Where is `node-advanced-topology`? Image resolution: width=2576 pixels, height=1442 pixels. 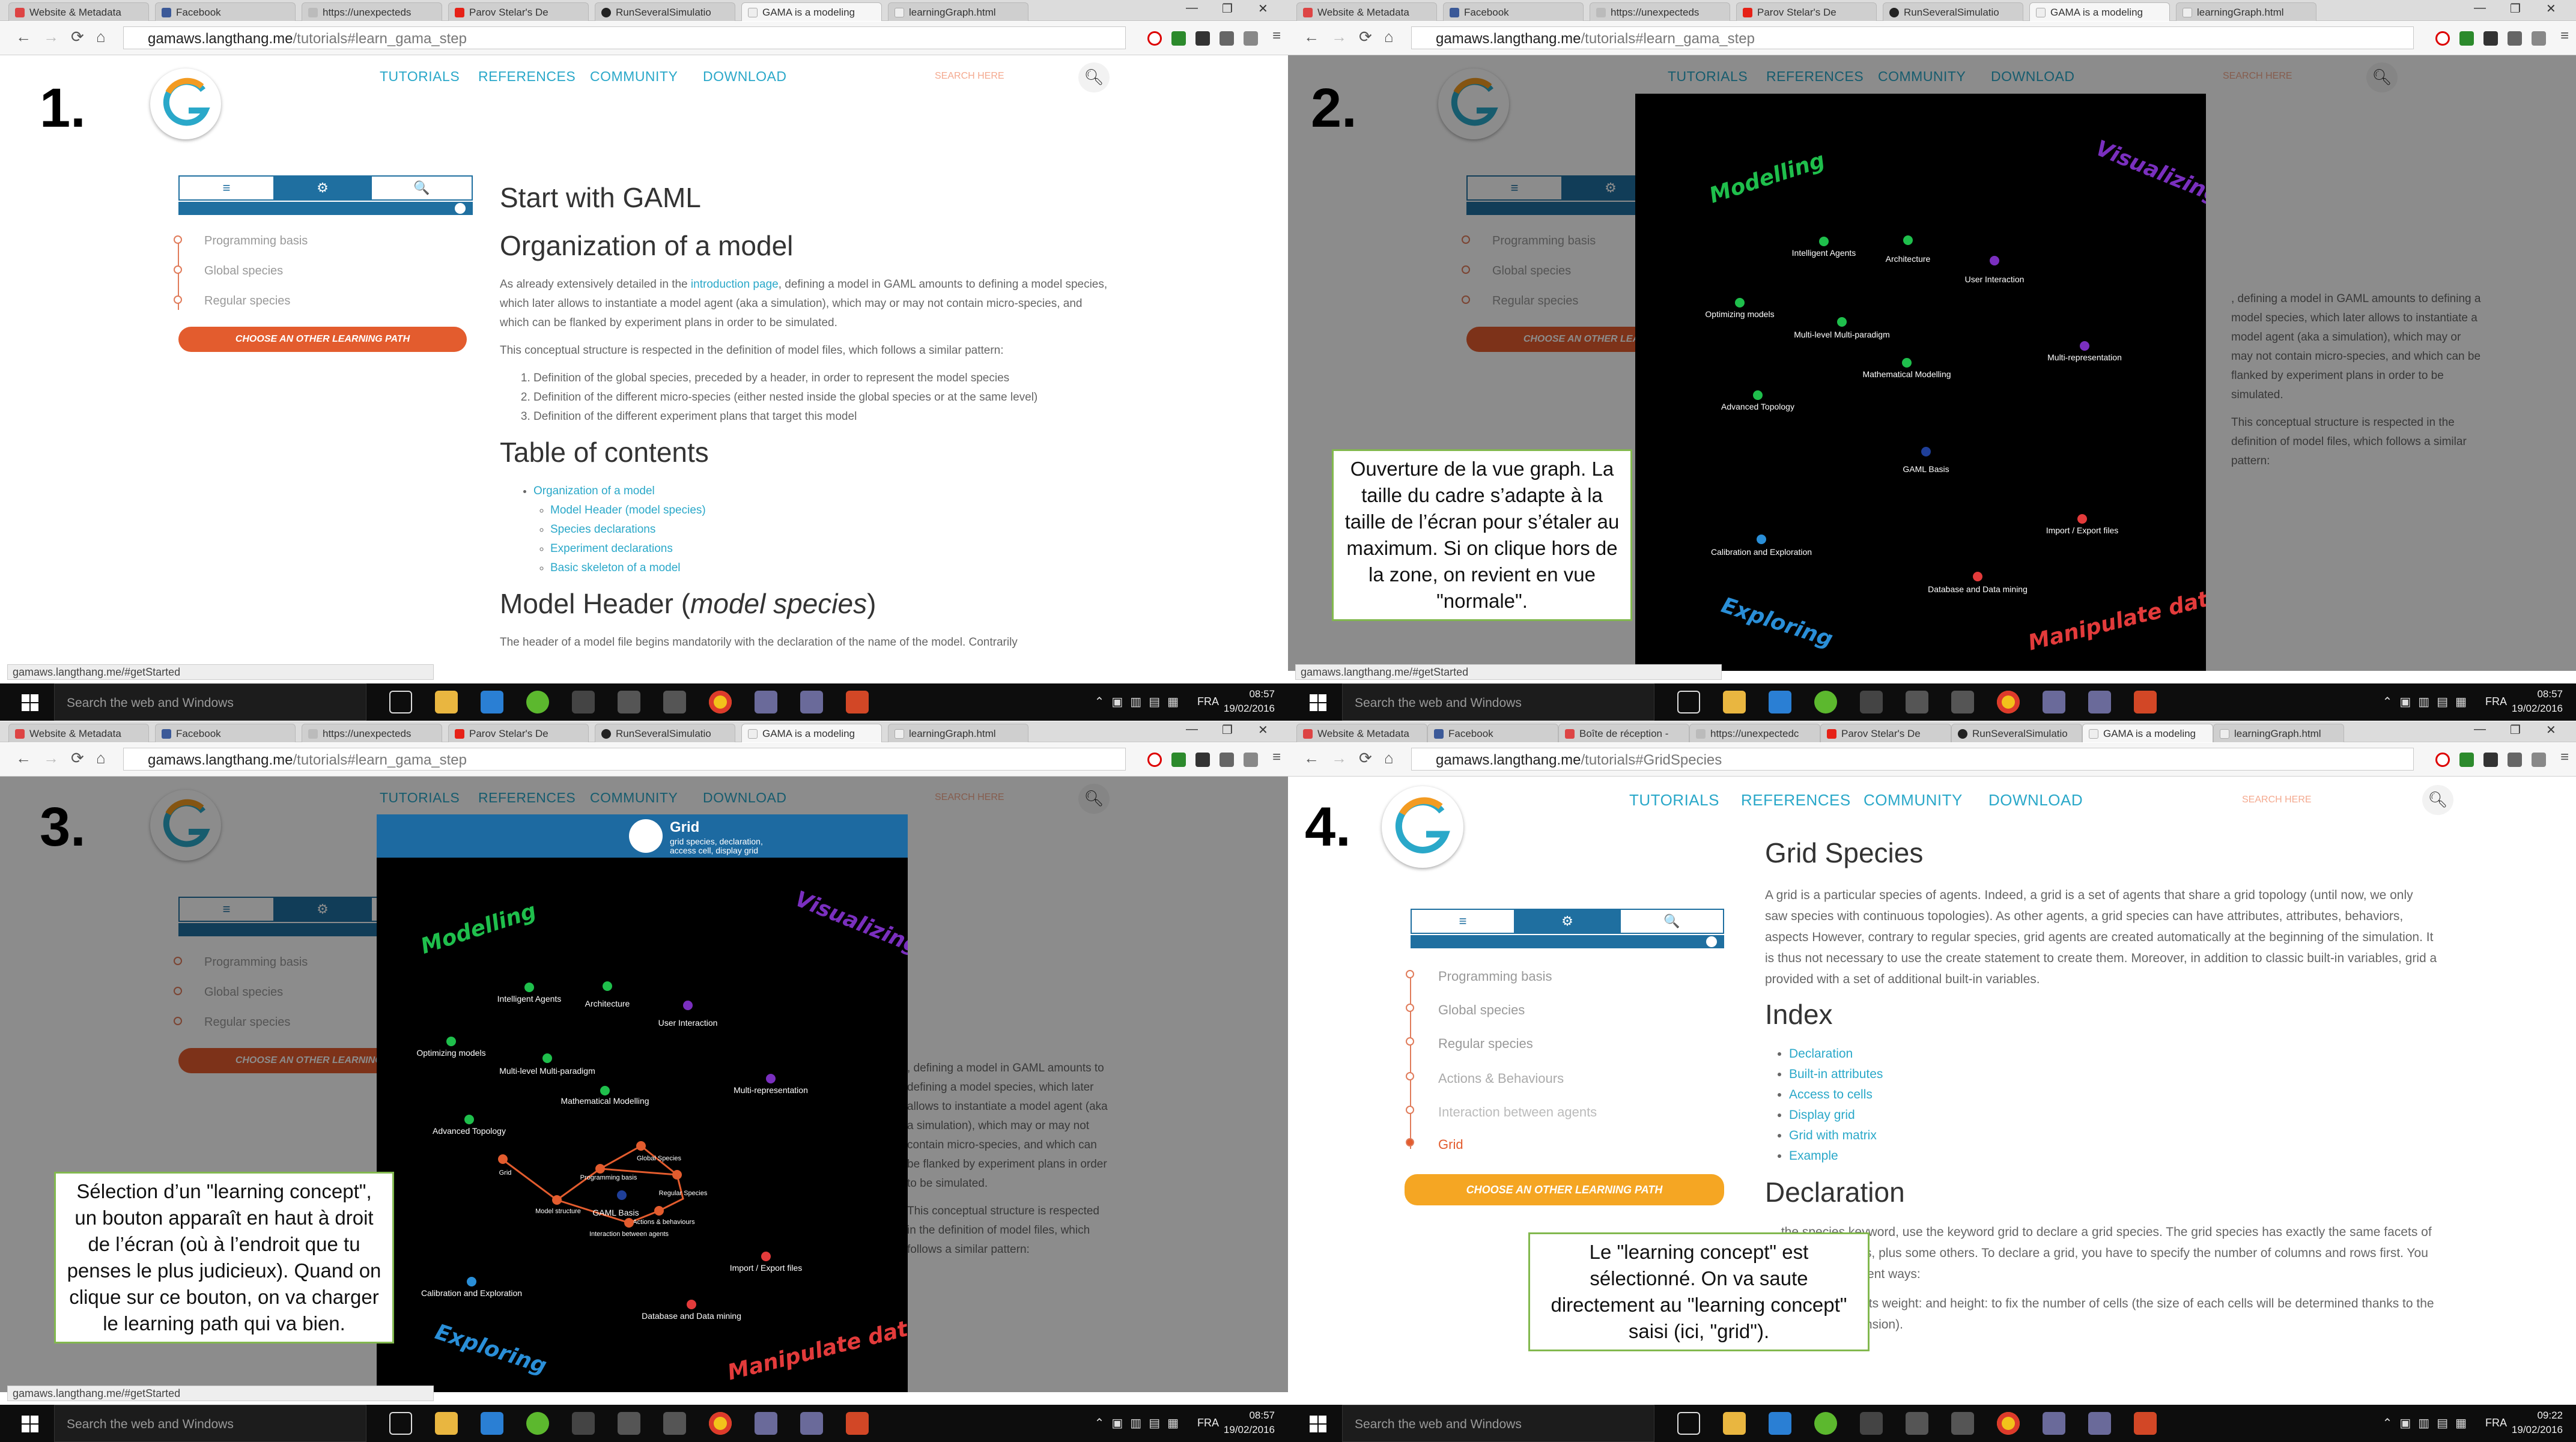
node-advanced-topology is located at coordinates (469, 1119).